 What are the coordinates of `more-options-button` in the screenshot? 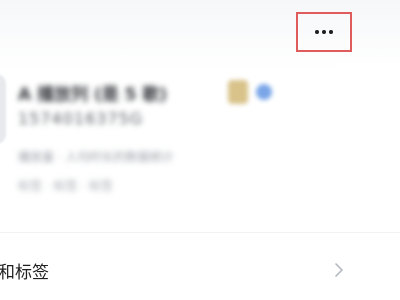 It's located at (324, 32).